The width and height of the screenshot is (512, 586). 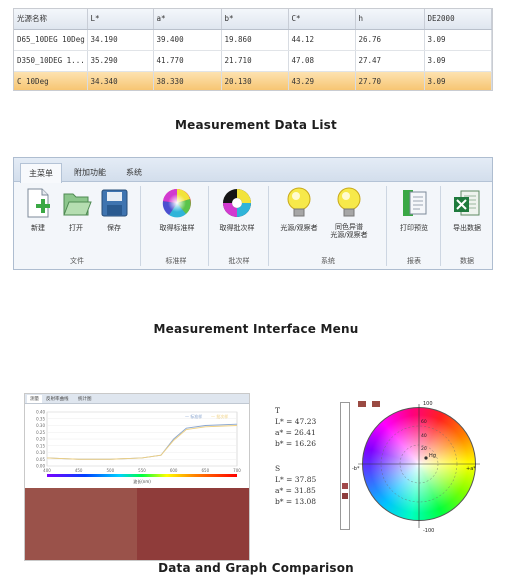 What do you see at coordinates (253, 170) in the screenshot?
I see `ribbon-tab-bar: 主菜单 附加功能 系统` at bounding box center [253, 170].